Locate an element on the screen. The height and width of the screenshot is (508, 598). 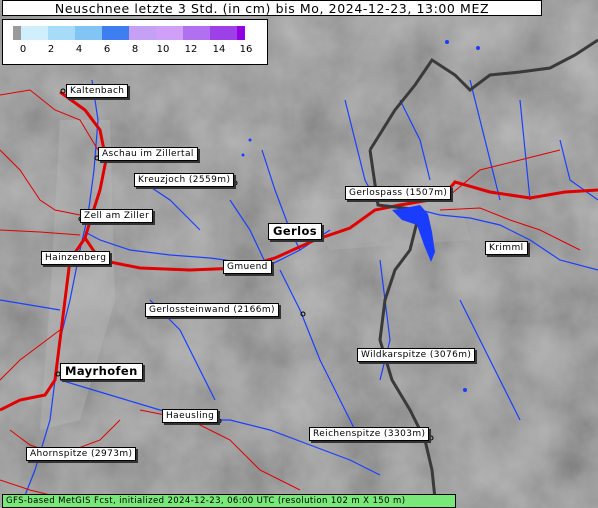
legend-tick: 8 is located at coordinates (135, 49).